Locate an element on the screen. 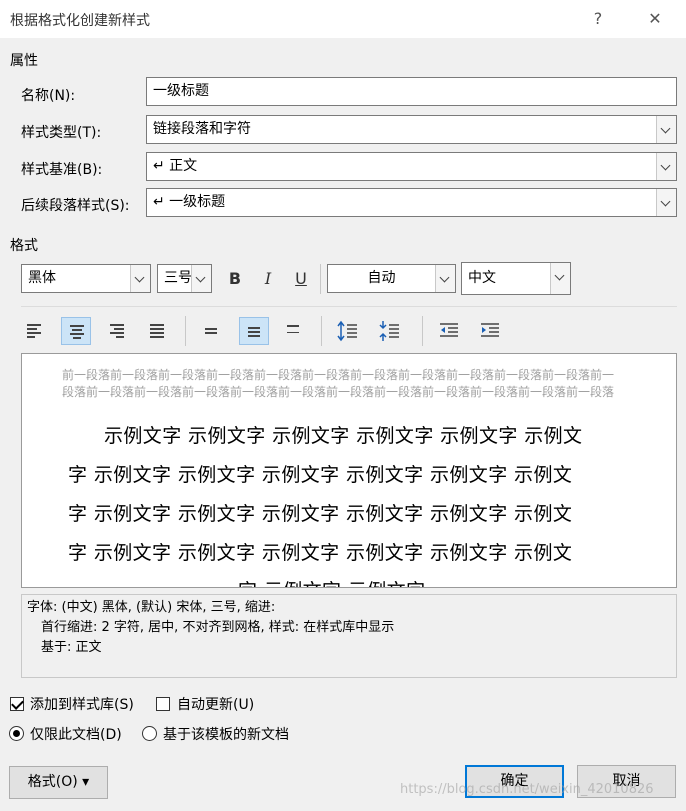 This screenshot has width=686, height=811. description-line-3: 基于: 正文 is located at coordinates (71, 647).